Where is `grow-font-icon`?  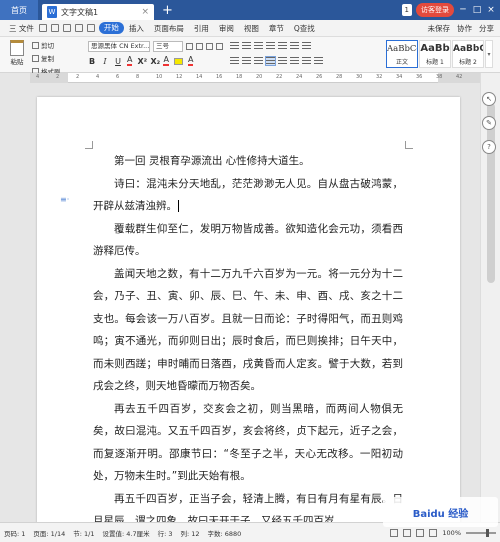
grow-font-icon is located at coordinates (189, 46).